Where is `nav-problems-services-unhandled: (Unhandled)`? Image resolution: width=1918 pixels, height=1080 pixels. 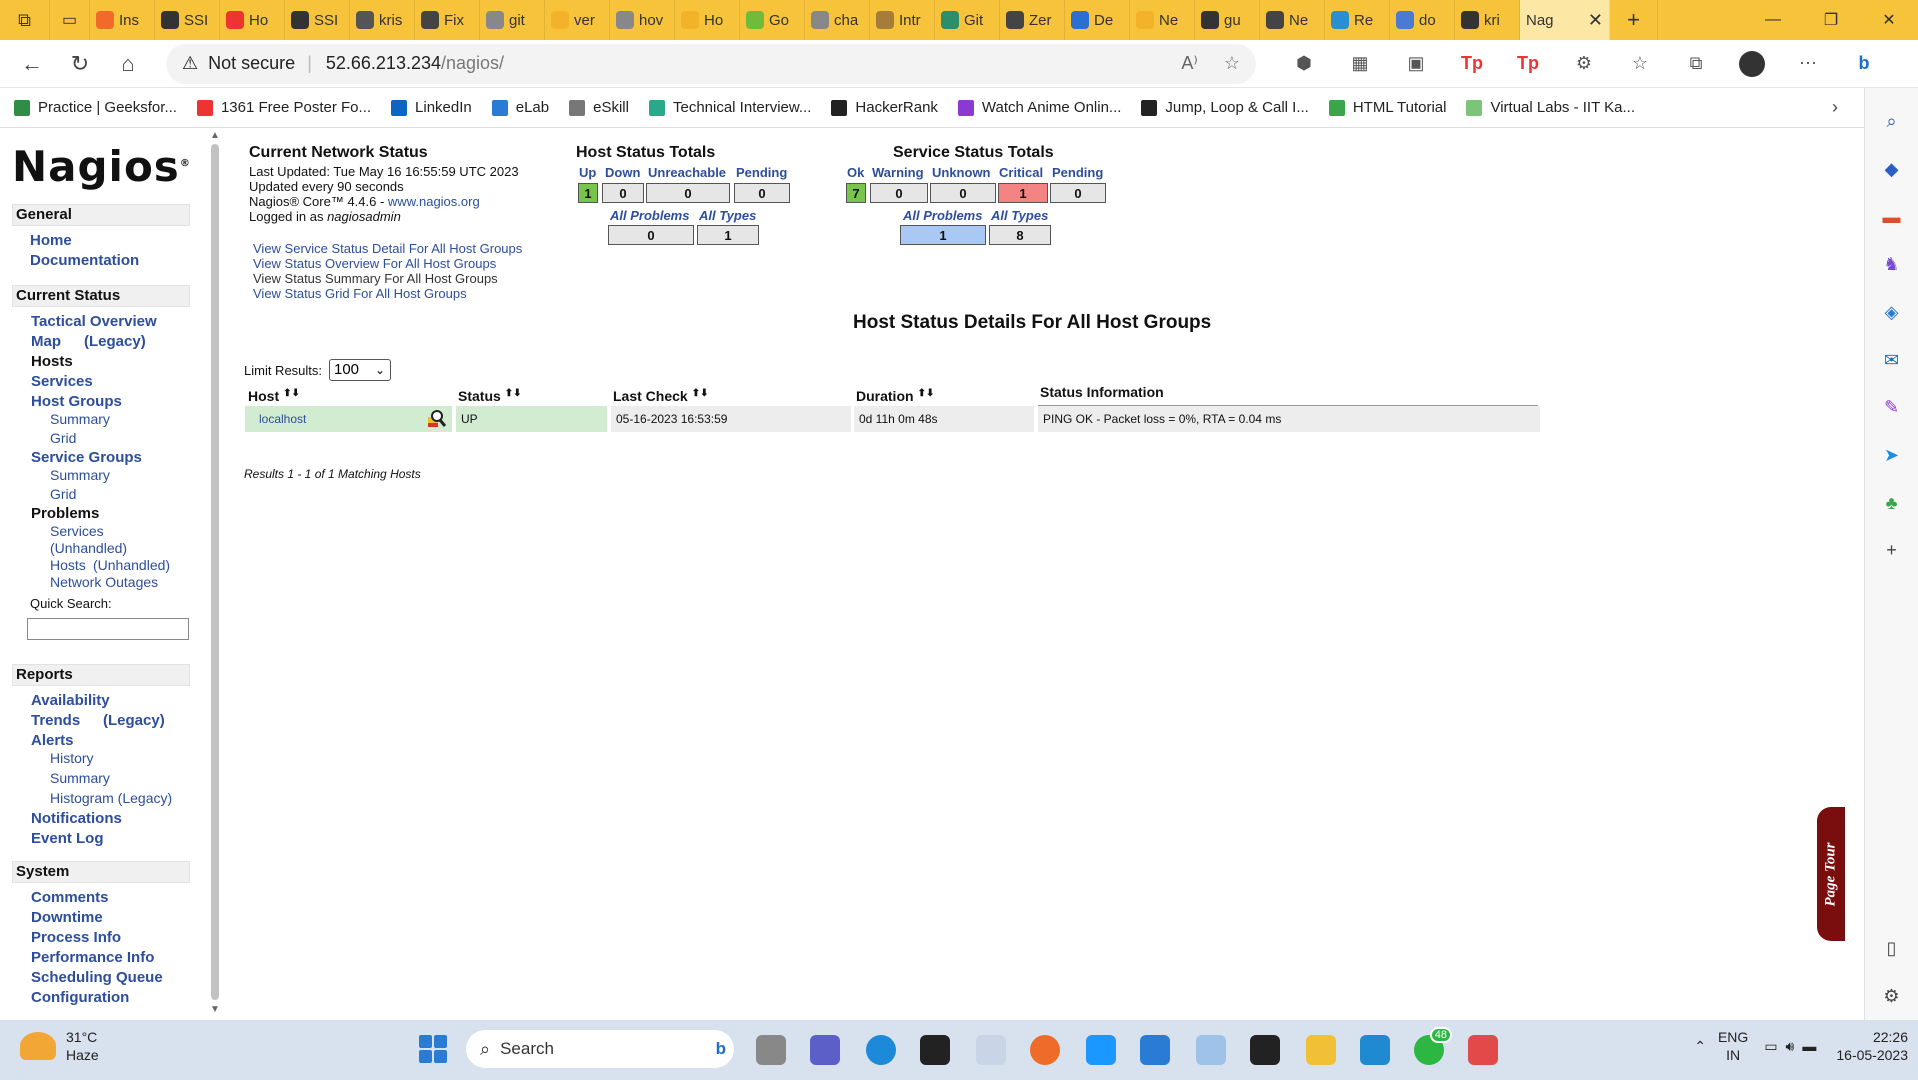
nav-problems-services-unhandled: (Unhandled) is located at coordinates (88, 548).